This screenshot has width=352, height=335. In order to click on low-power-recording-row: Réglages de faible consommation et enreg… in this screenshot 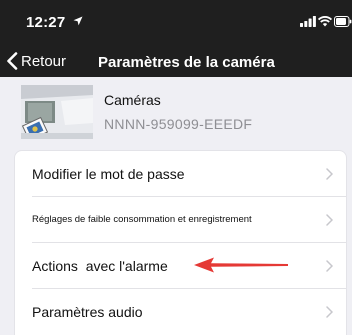, I will do `click(180, 219)`.